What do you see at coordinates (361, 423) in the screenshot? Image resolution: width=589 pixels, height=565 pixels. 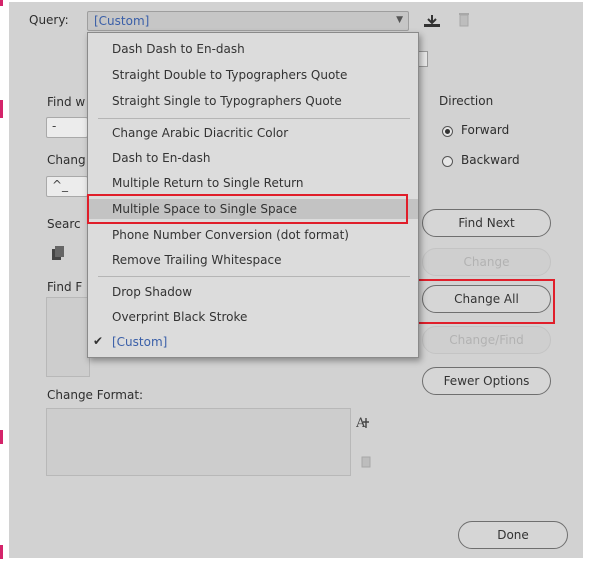 I see `svg-text: A` at bounding box center [361, 423].